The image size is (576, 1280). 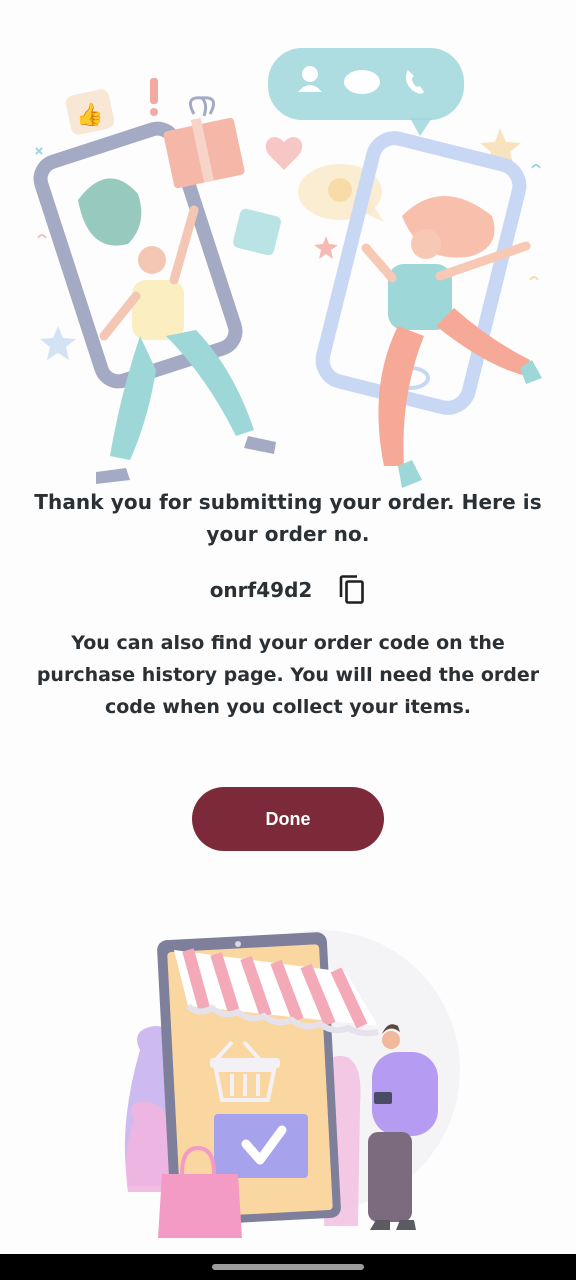 I want to click on order-number: onrf49d2, so click(x=261, y=590).